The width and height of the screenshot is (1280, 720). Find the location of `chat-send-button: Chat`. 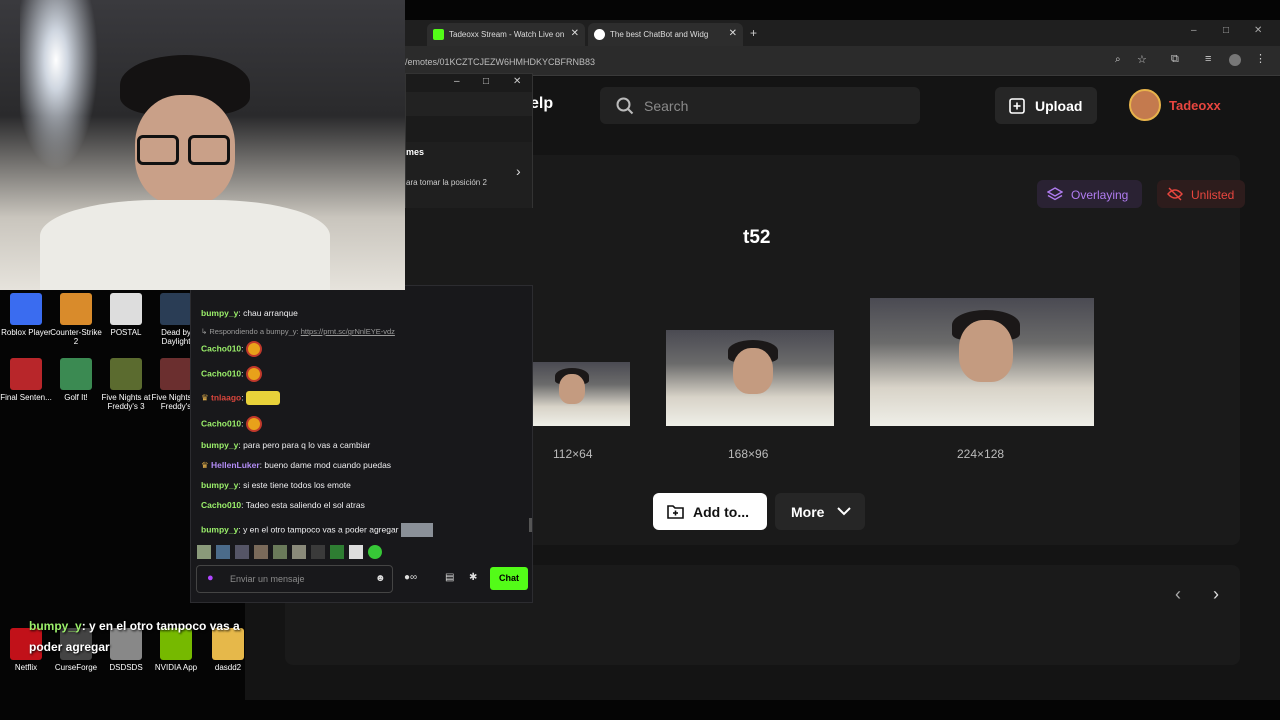

chat-send-button: Chat is located at coordinates (509, 578).